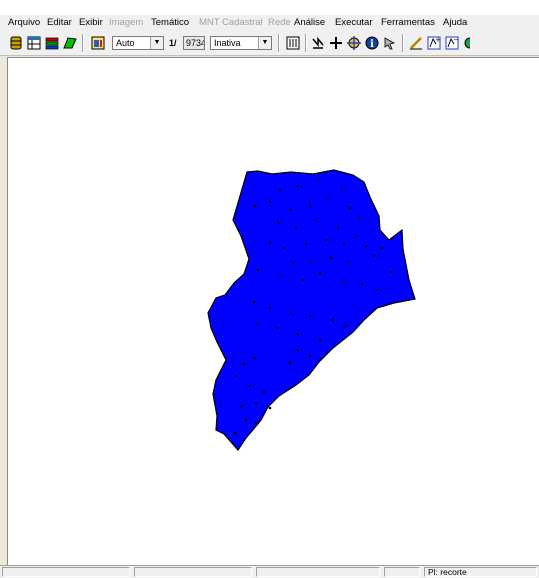  I want to click on display-mode-select: Inativa ▼, so click(241, 43).